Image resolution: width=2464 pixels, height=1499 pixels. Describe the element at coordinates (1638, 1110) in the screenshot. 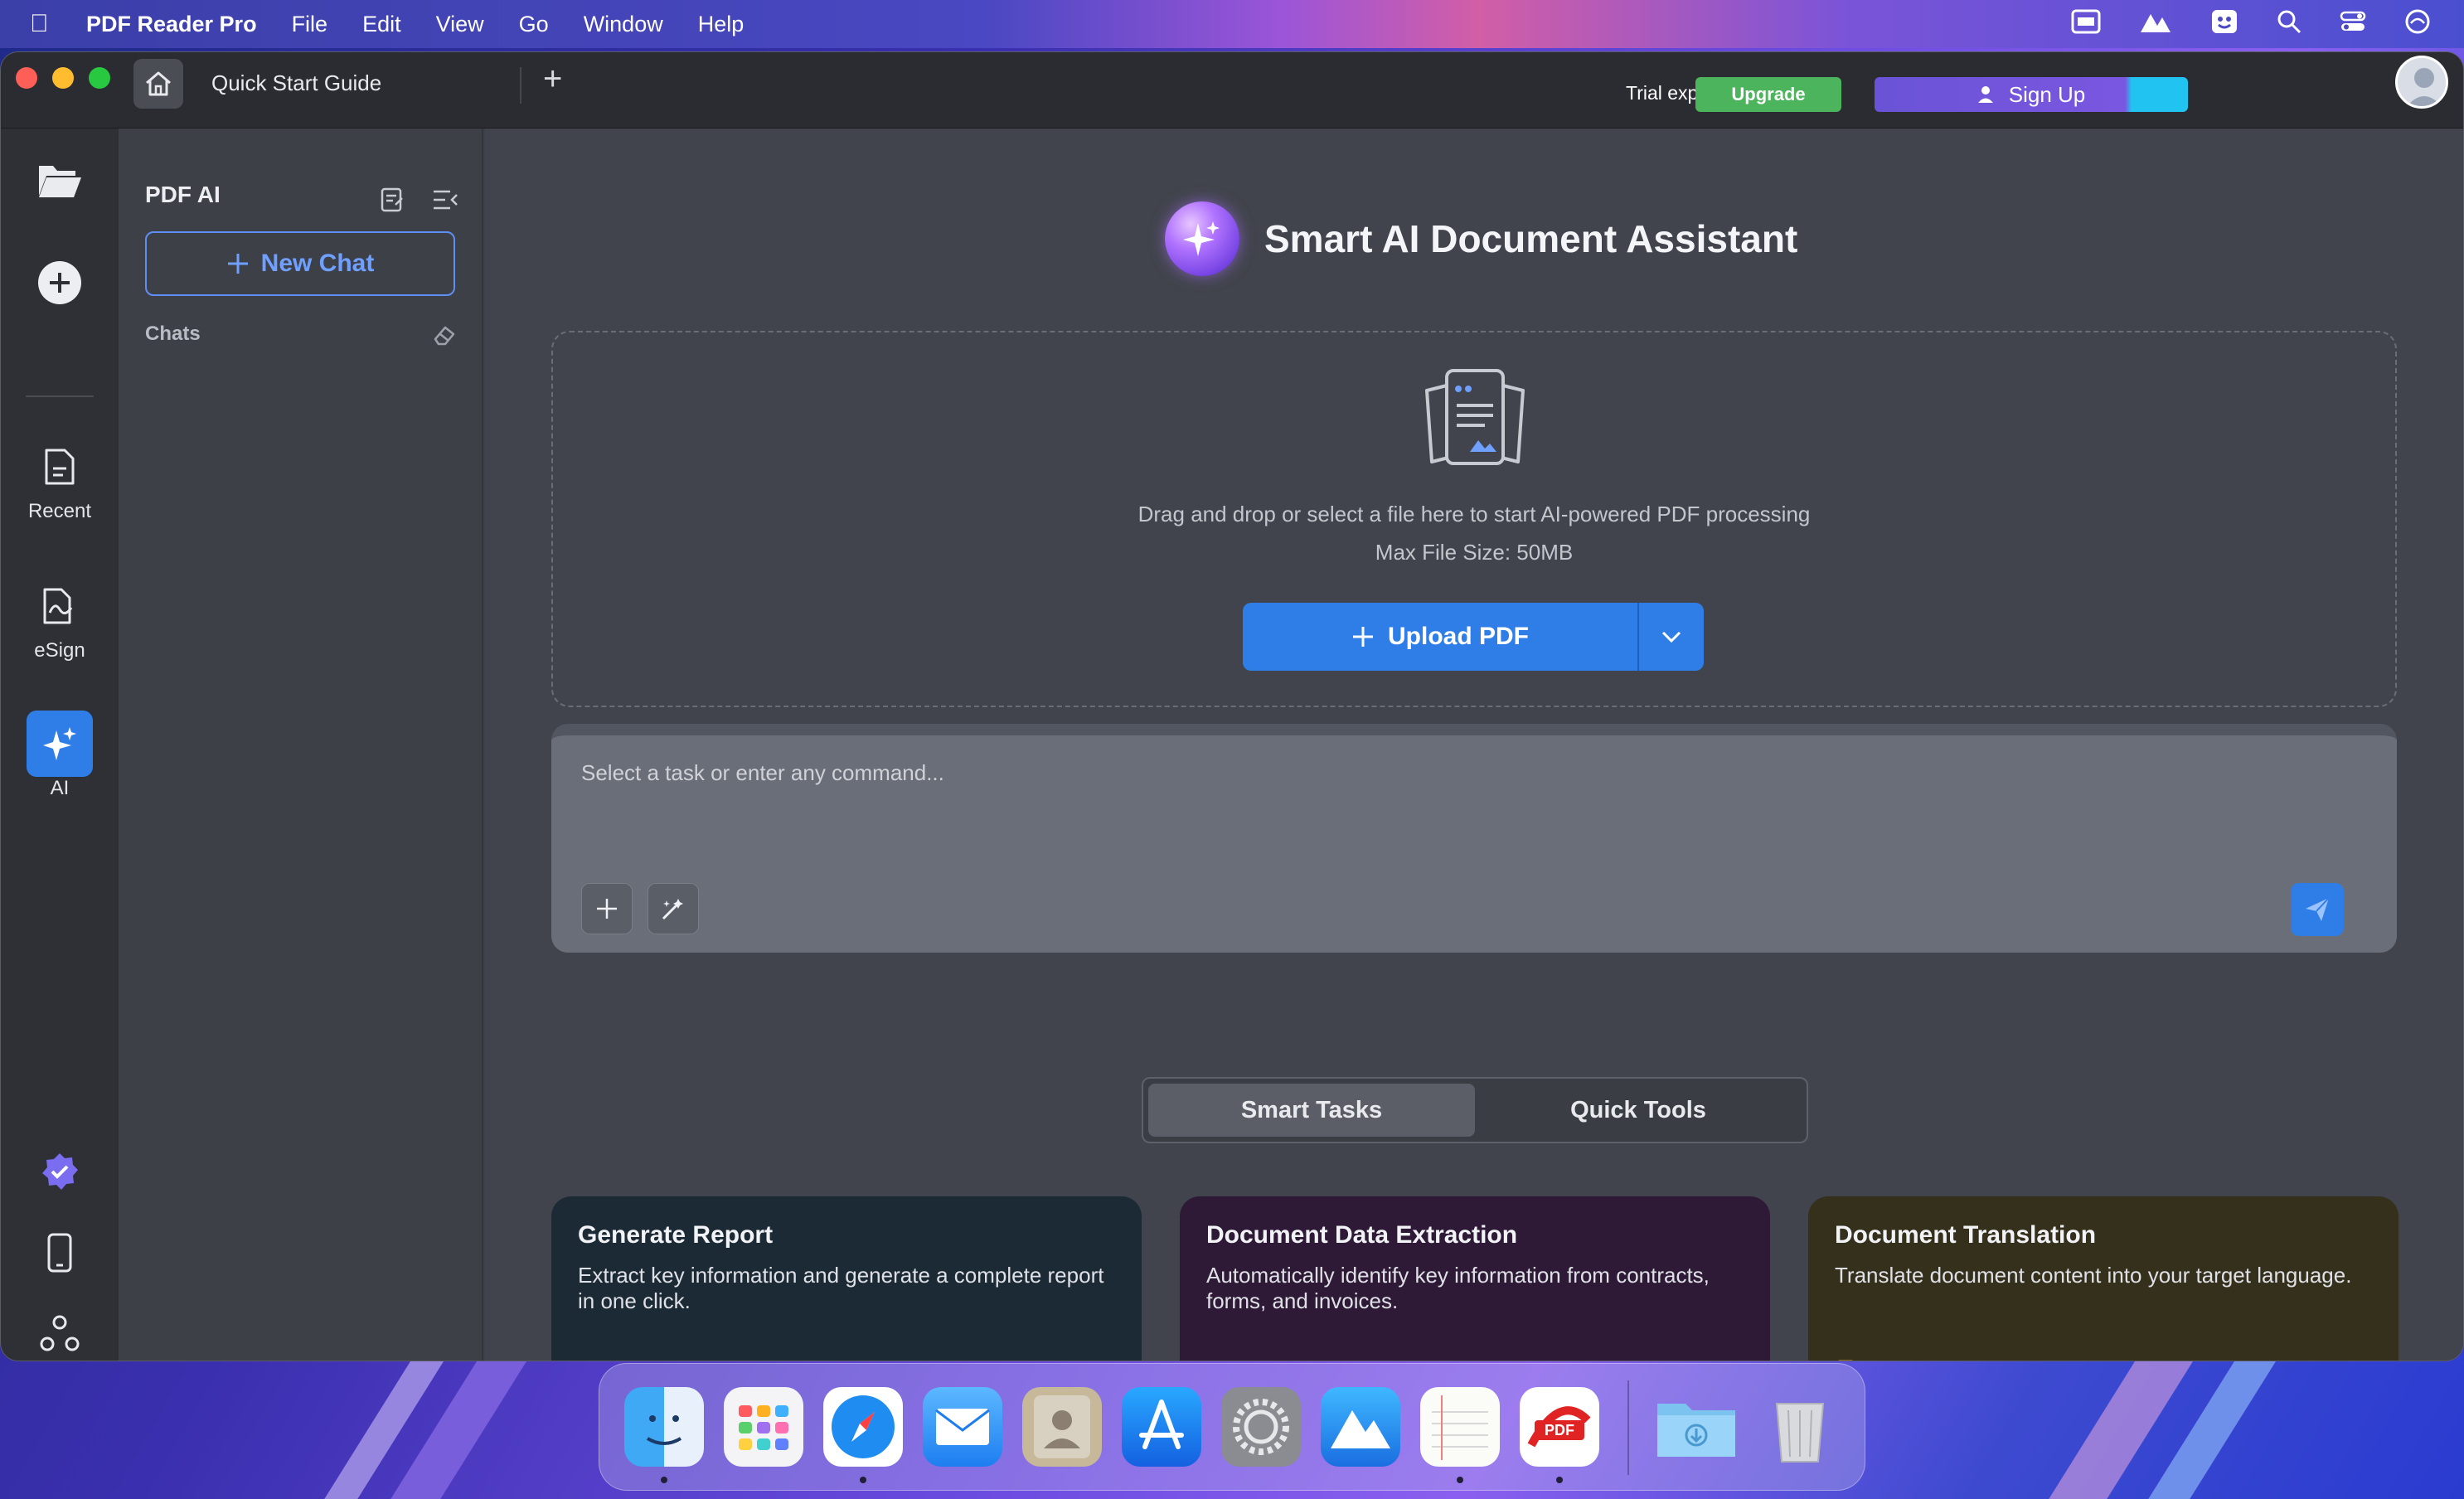

I see `tab-quick-tools: Quick Tools` at that location.